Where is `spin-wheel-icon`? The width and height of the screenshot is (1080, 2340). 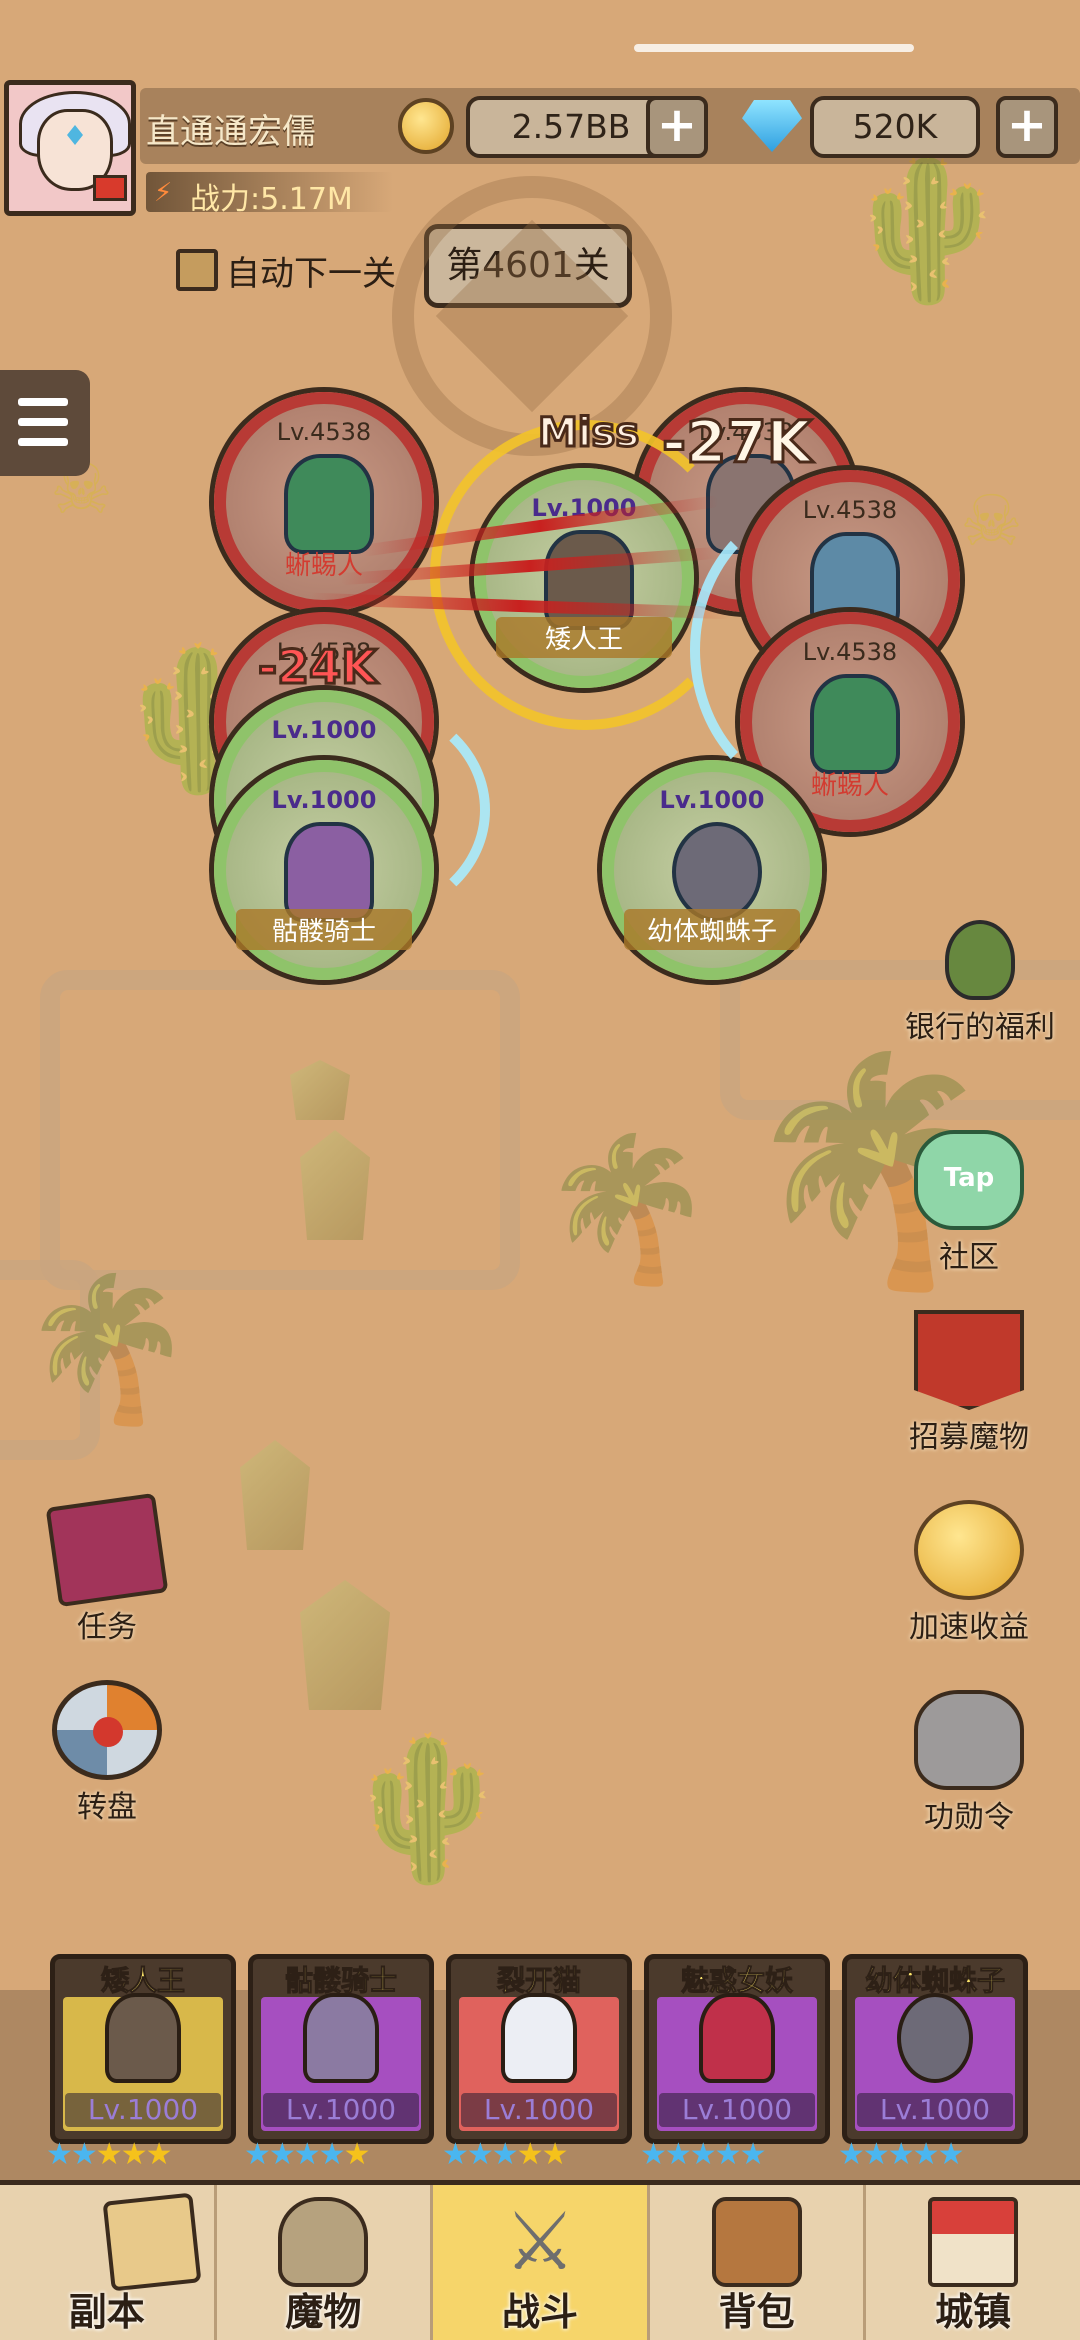 spin-wheel-icon is located at coordinates (107, 1730).